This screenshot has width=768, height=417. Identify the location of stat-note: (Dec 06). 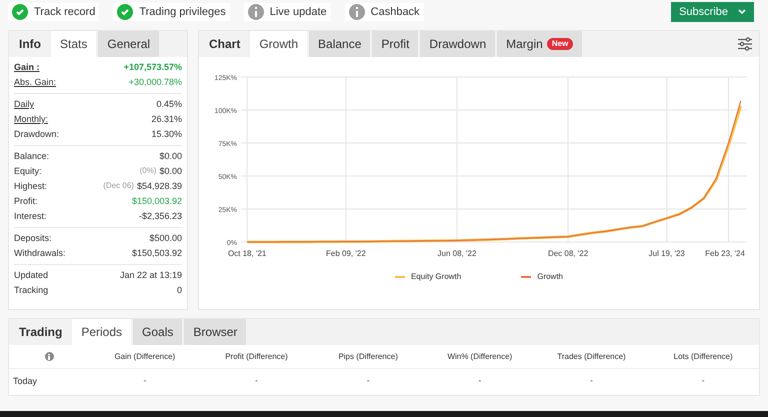
(118, 186).